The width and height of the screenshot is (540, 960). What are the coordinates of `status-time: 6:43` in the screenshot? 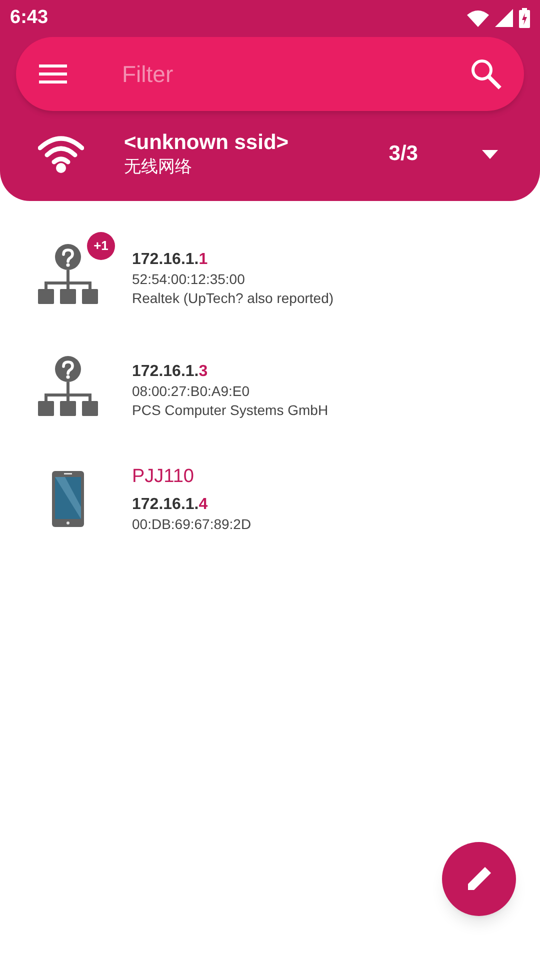 It's located at (29, 18).